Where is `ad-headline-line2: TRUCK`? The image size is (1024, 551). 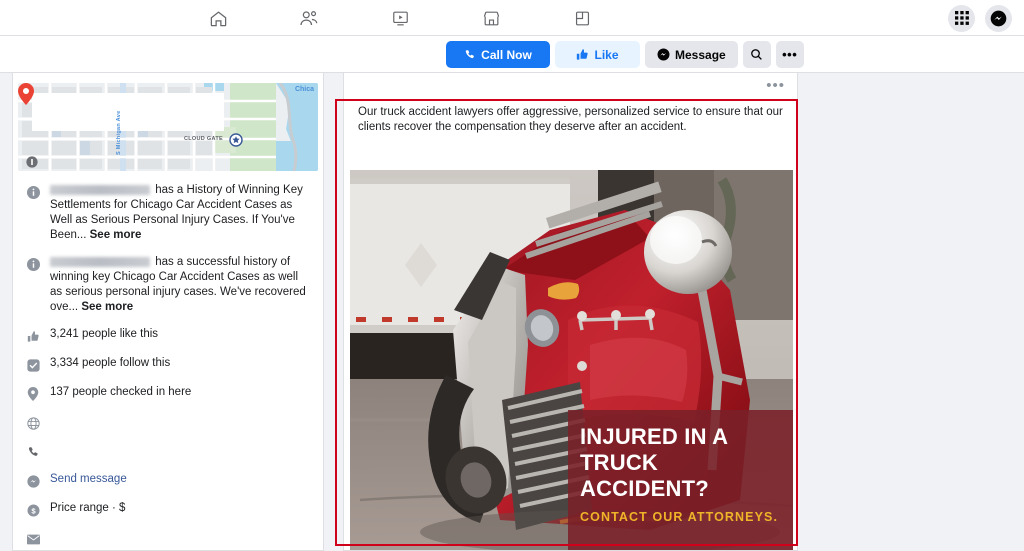 ad-headline-line2: TRUCK is located at coordinates (619, 462).